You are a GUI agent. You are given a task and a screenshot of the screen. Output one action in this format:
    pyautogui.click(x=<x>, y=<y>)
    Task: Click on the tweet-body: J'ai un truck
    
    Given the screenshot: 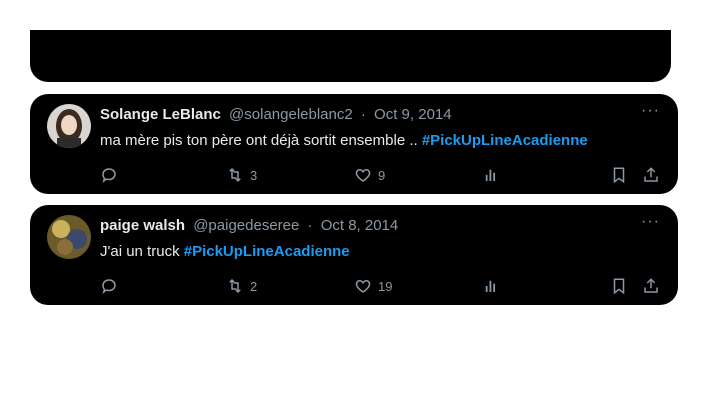 What is the action you would take?
    pyautogui.click(x=142, y=251)
    